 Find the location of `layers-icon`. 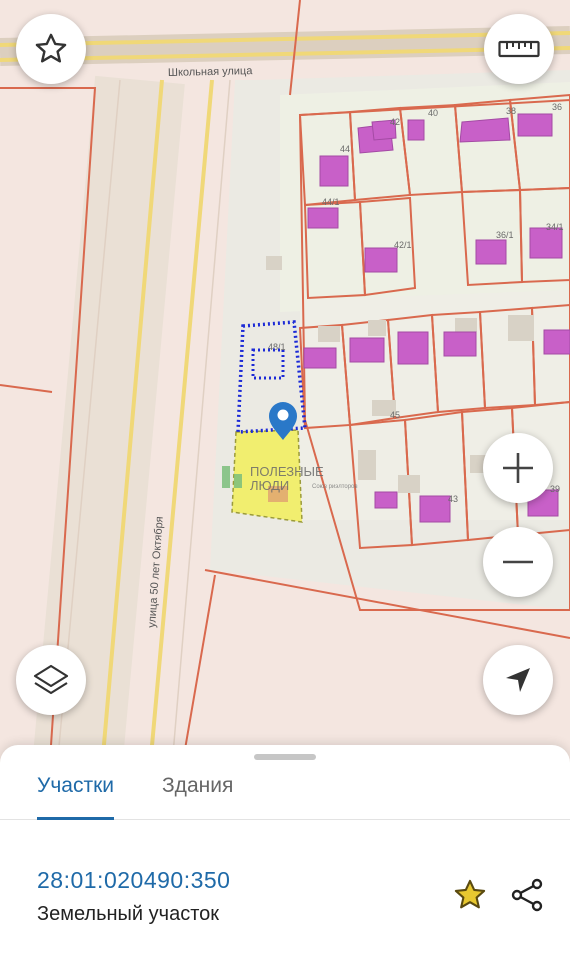

layers-icon is located at coordinates (51, 679).